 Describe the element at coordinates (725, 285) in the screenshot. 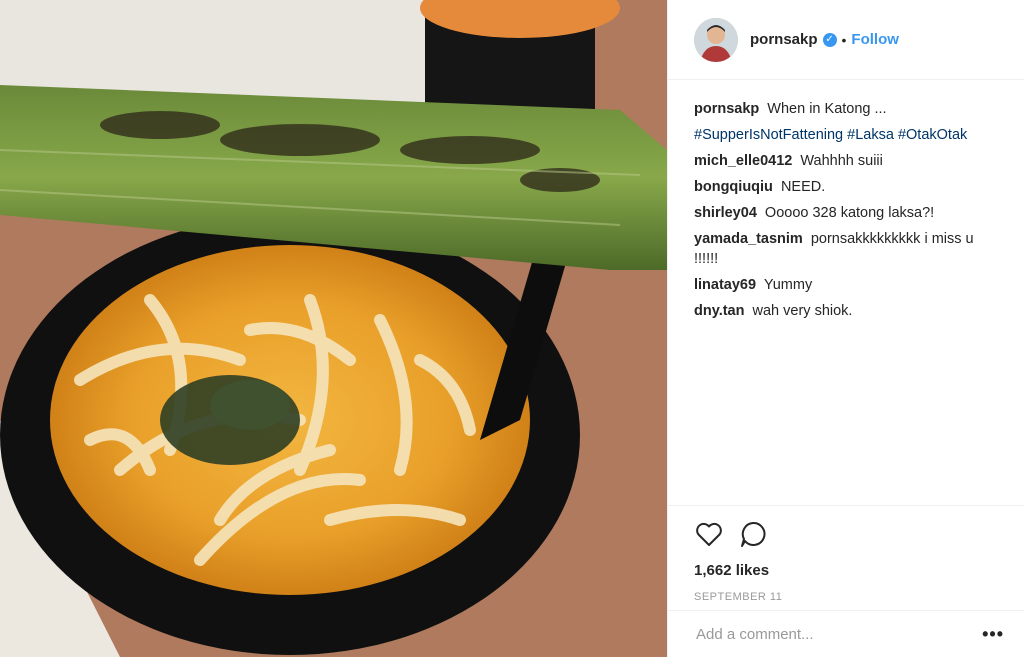

I see `comment-username: linatay69` at that location.